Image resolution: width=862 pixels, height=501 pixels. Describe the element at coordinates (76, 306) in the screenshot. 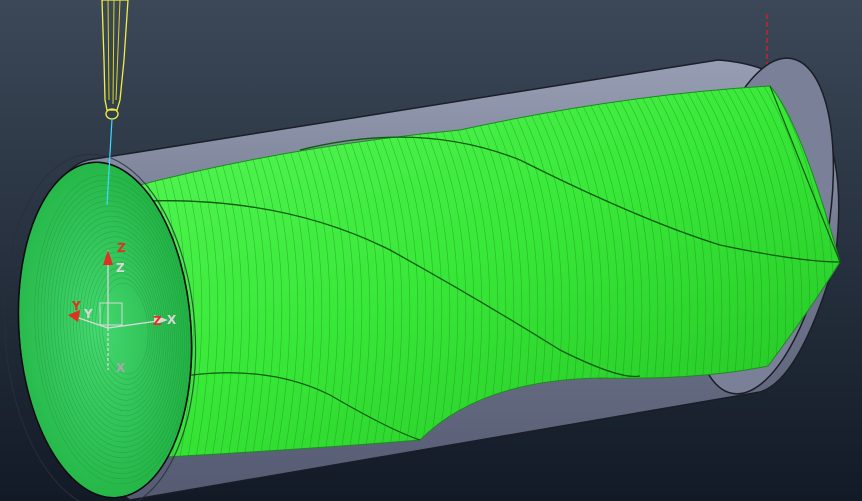

I see `triad-label-y-red: Y` at that location.